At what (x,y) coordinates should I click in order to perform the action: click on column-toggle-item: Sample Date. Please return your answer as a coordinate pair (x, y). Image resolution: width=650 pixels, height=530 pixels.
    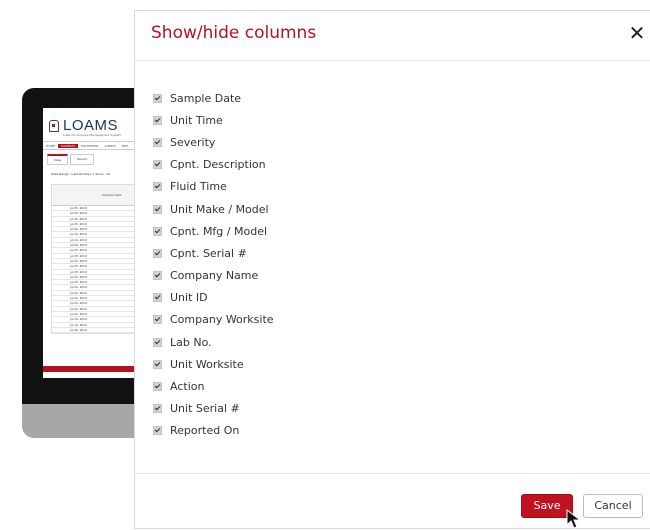
    Looking at the image, I should click on (213, 98).